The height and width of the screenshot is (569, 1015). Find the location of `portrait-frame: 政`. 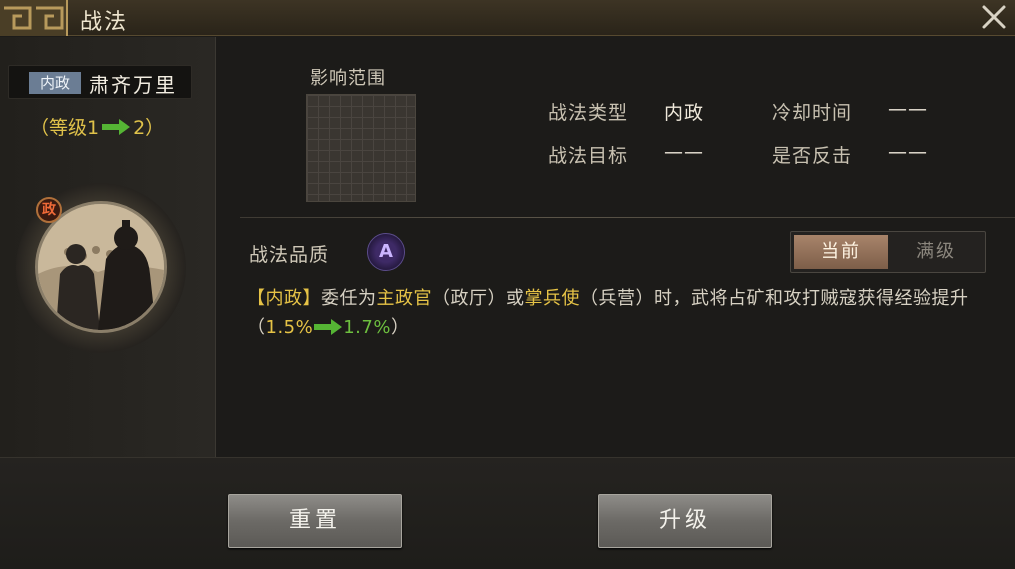

portrait-frame: 政 is located at coordinates (101, 268).